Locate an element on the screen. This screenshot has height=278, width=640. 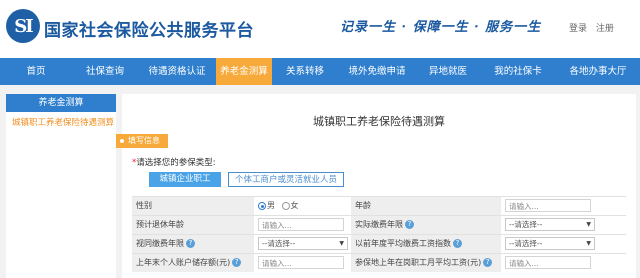
gender-male-radio is located at coordinates (262, 206).